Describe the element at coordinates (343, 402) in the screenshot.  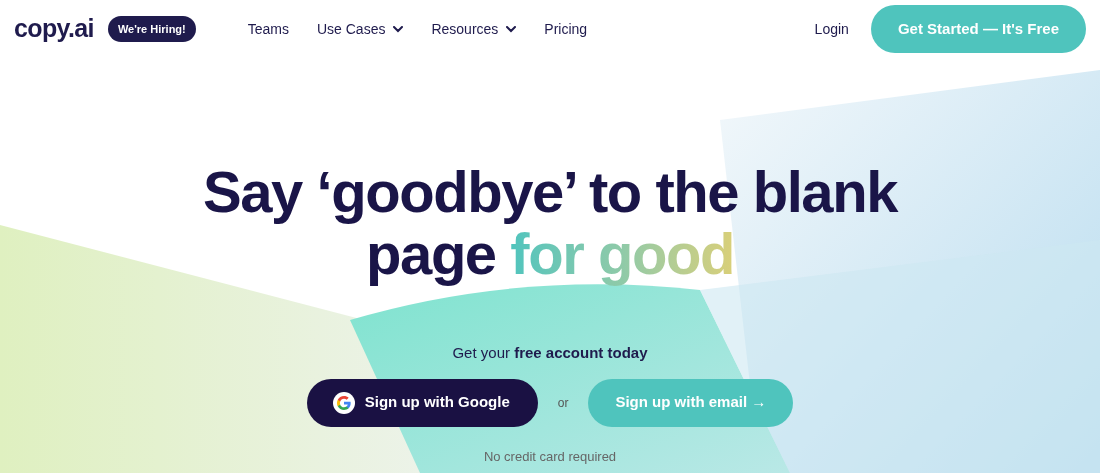
I see `google-icon` at that location.